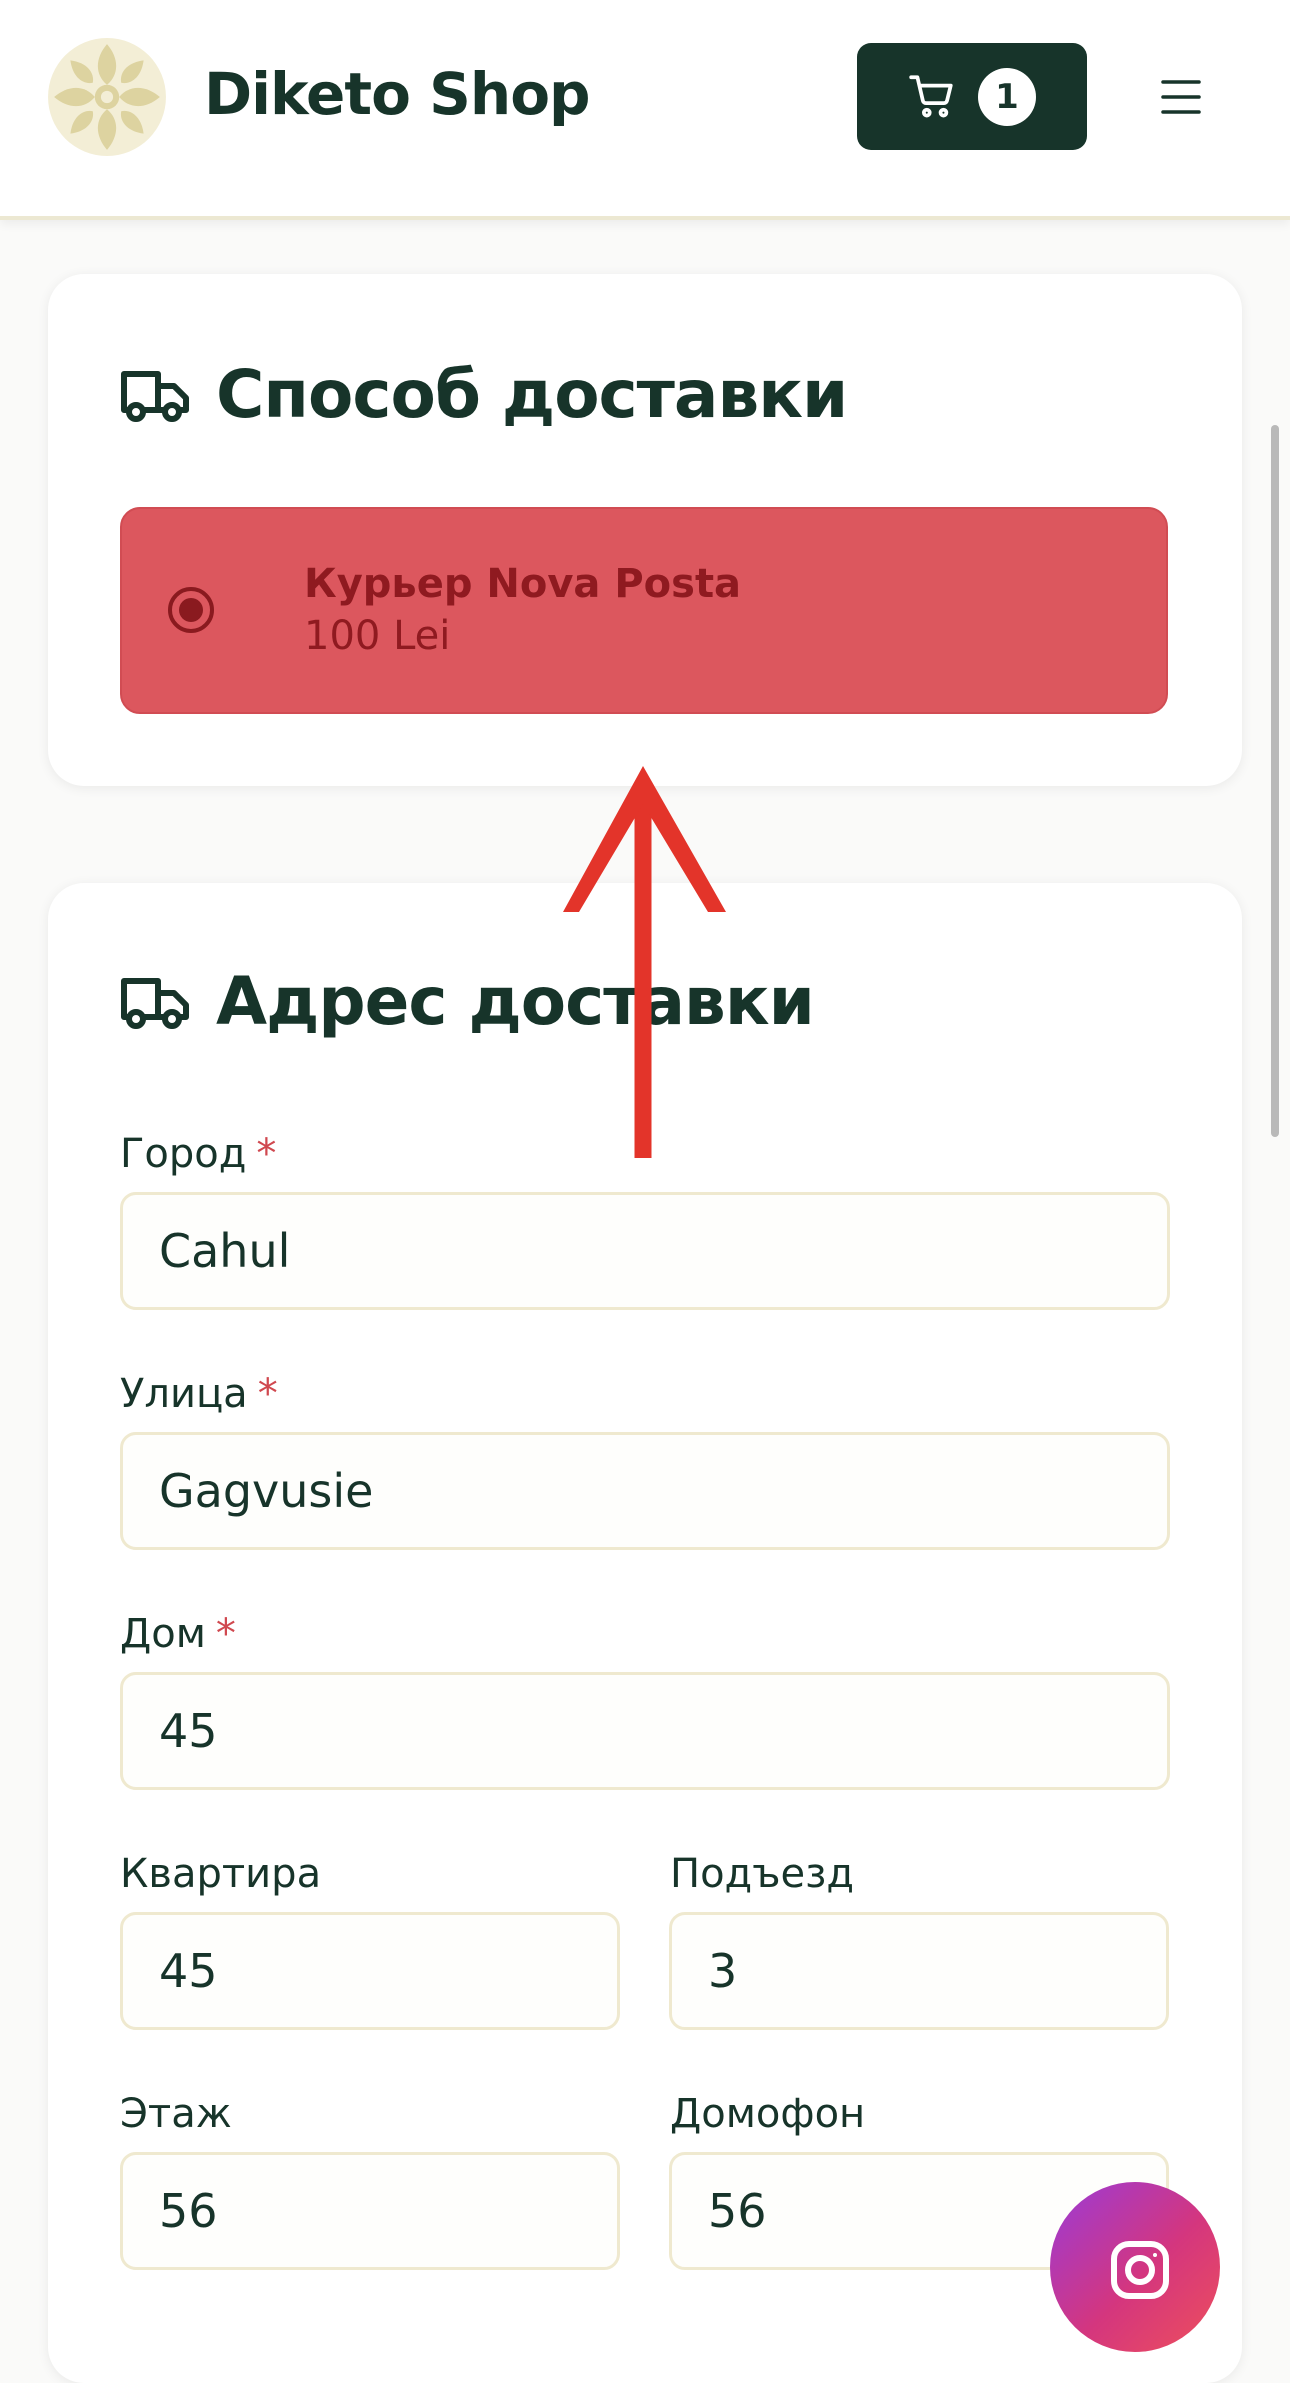 This screenshot has height=2383, width=1290. I want to click on delivery-option-nova-posta: Курьер Nova Posta 100 Lei, so click(644, 610).